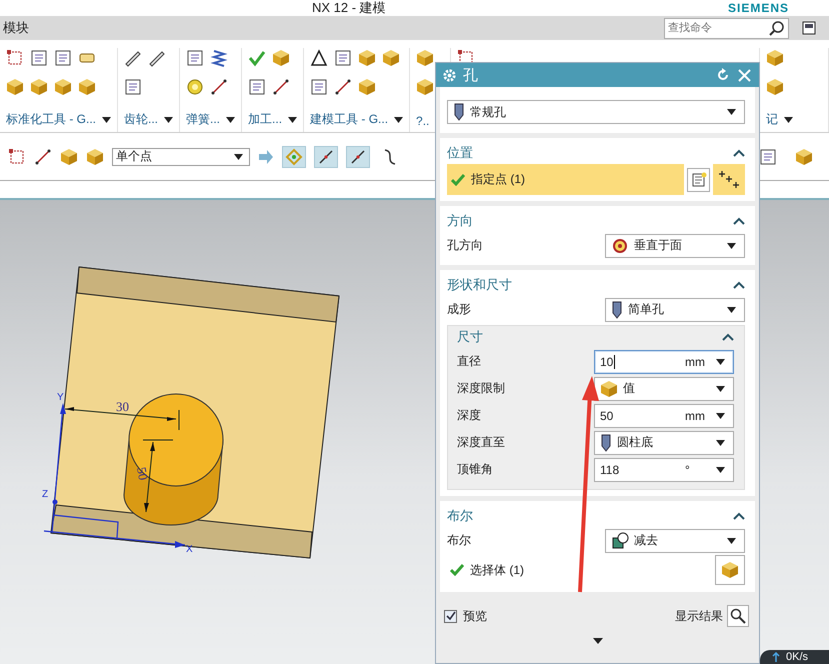 This screenshot has width=829, height=664. Describe the element at coordinates (729, 179) in the screenshot. I see `point-button` at that location.